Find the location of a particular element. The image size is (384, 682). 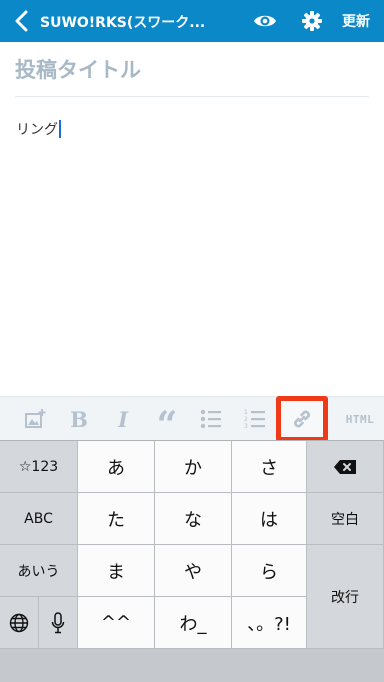

backspace-key is located at coordinates (345, 467).